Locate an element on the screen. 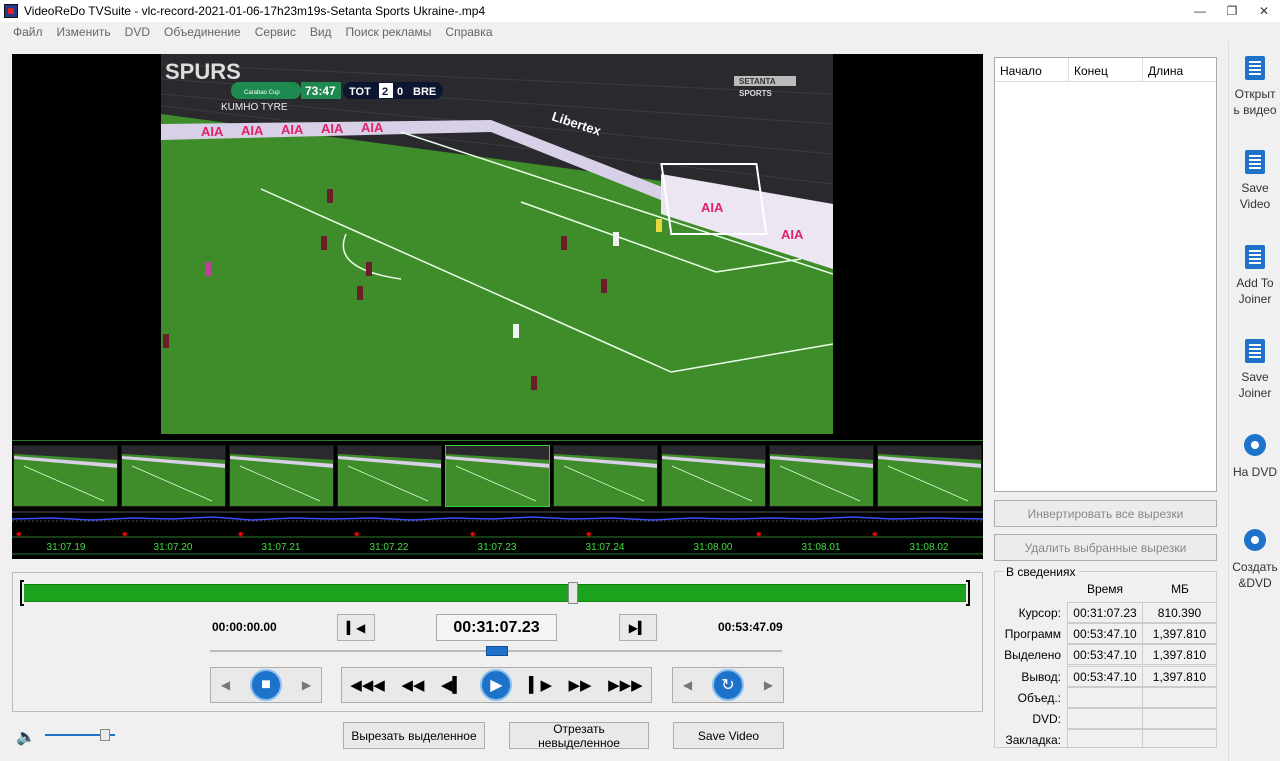 The image size is (1280, 761). restore-button: ❐ is located at coordinates (1232, 11).